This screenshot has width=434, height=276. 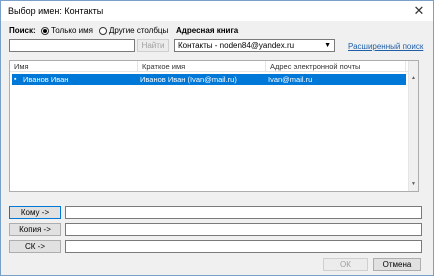 I want to click on search-input, so click(x=72, y=45).